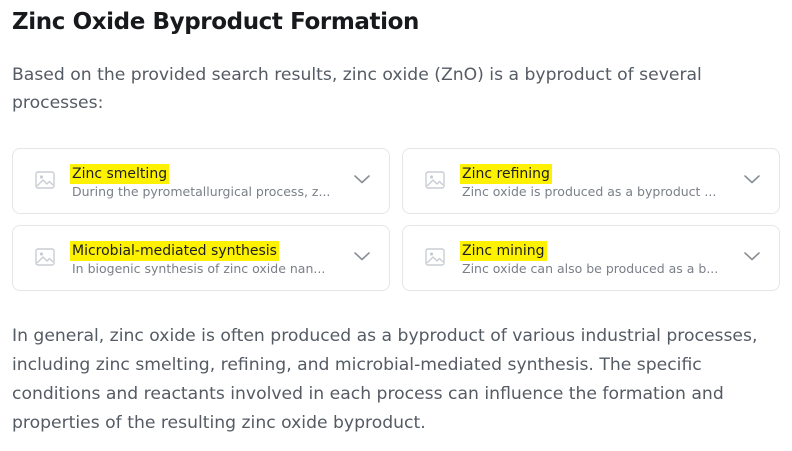 This screenshot has height=451, width=792. I want to click on card-title: Zinc mining, so click(503, 251).